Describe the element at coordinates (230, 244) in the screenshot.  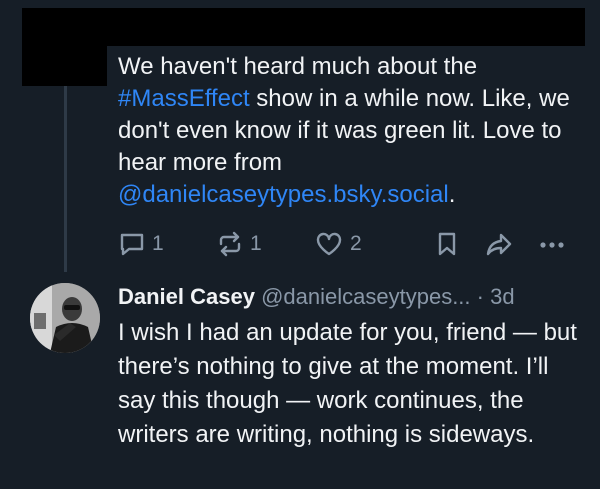
I see `repost-icon` at that location.